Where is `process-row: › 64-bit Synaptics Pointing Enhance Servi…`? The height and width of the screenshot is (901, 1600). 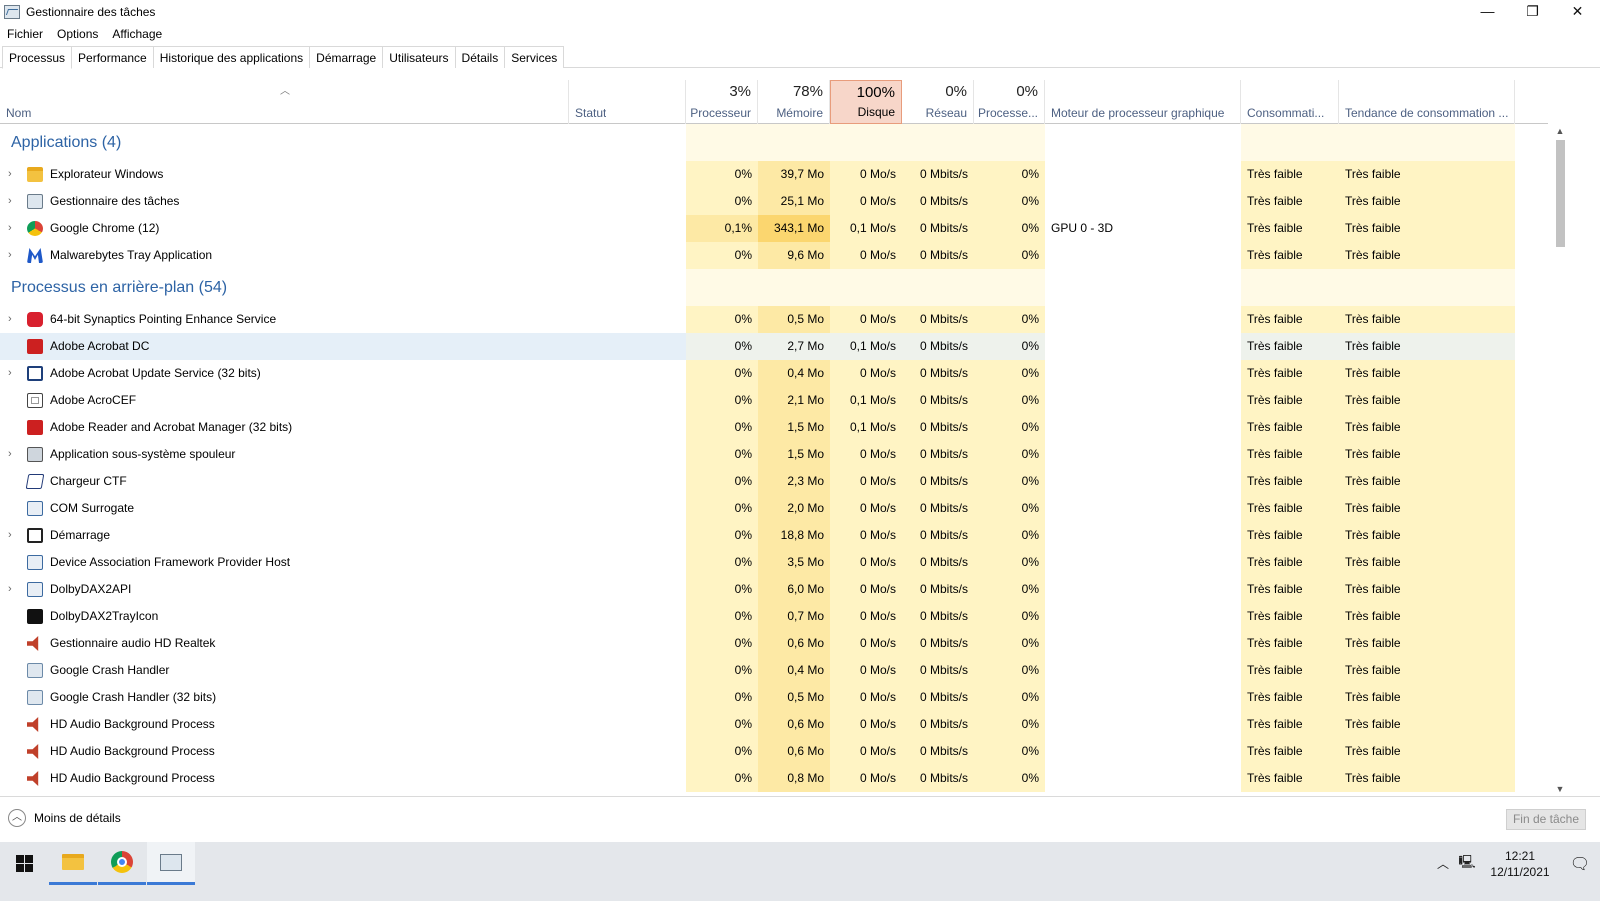 process-row: › 64-bit Synaptics Pointing Enhance Servi… is located at coordinates (774, 319).